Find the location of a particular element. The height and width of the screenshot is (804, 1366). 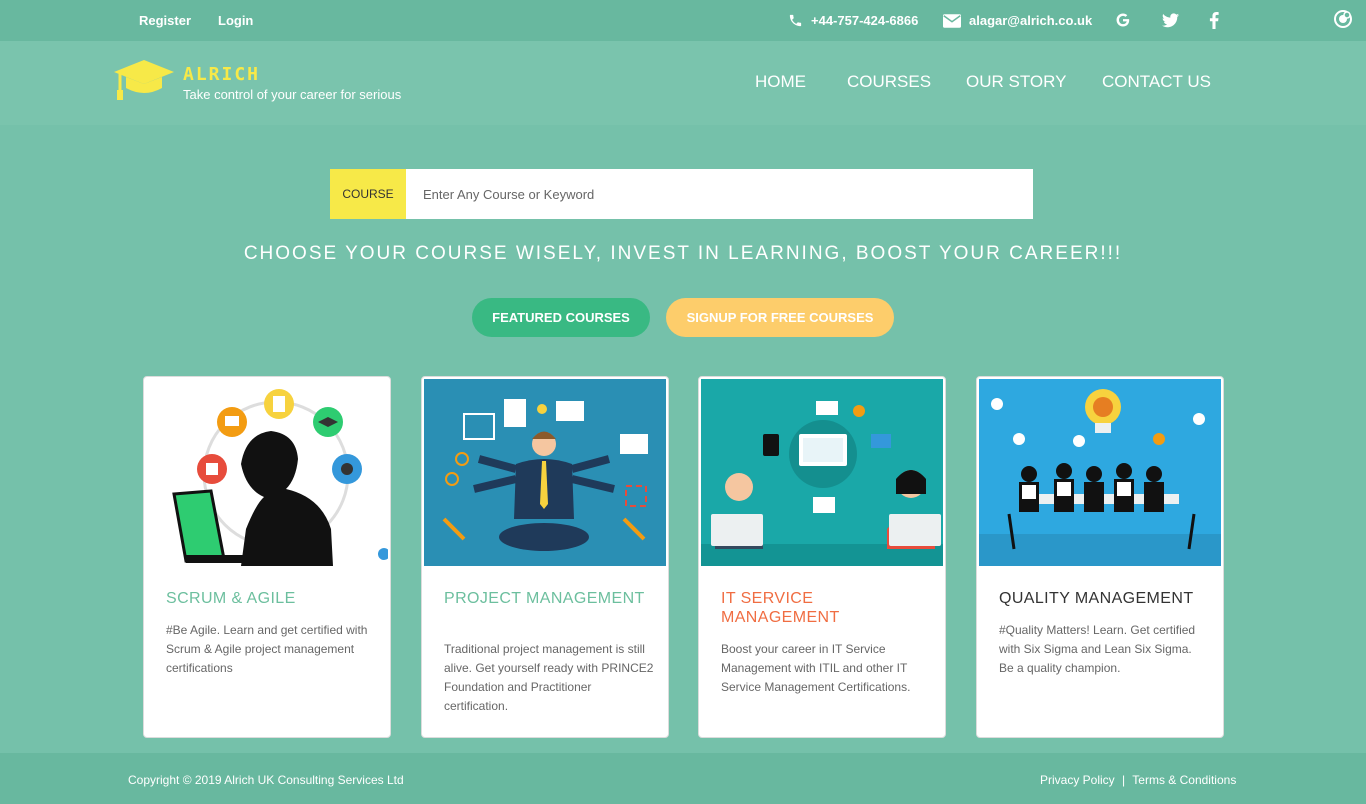

course-title: IT SERVICE MANAGEMENT is located at coordinates (780, 608).